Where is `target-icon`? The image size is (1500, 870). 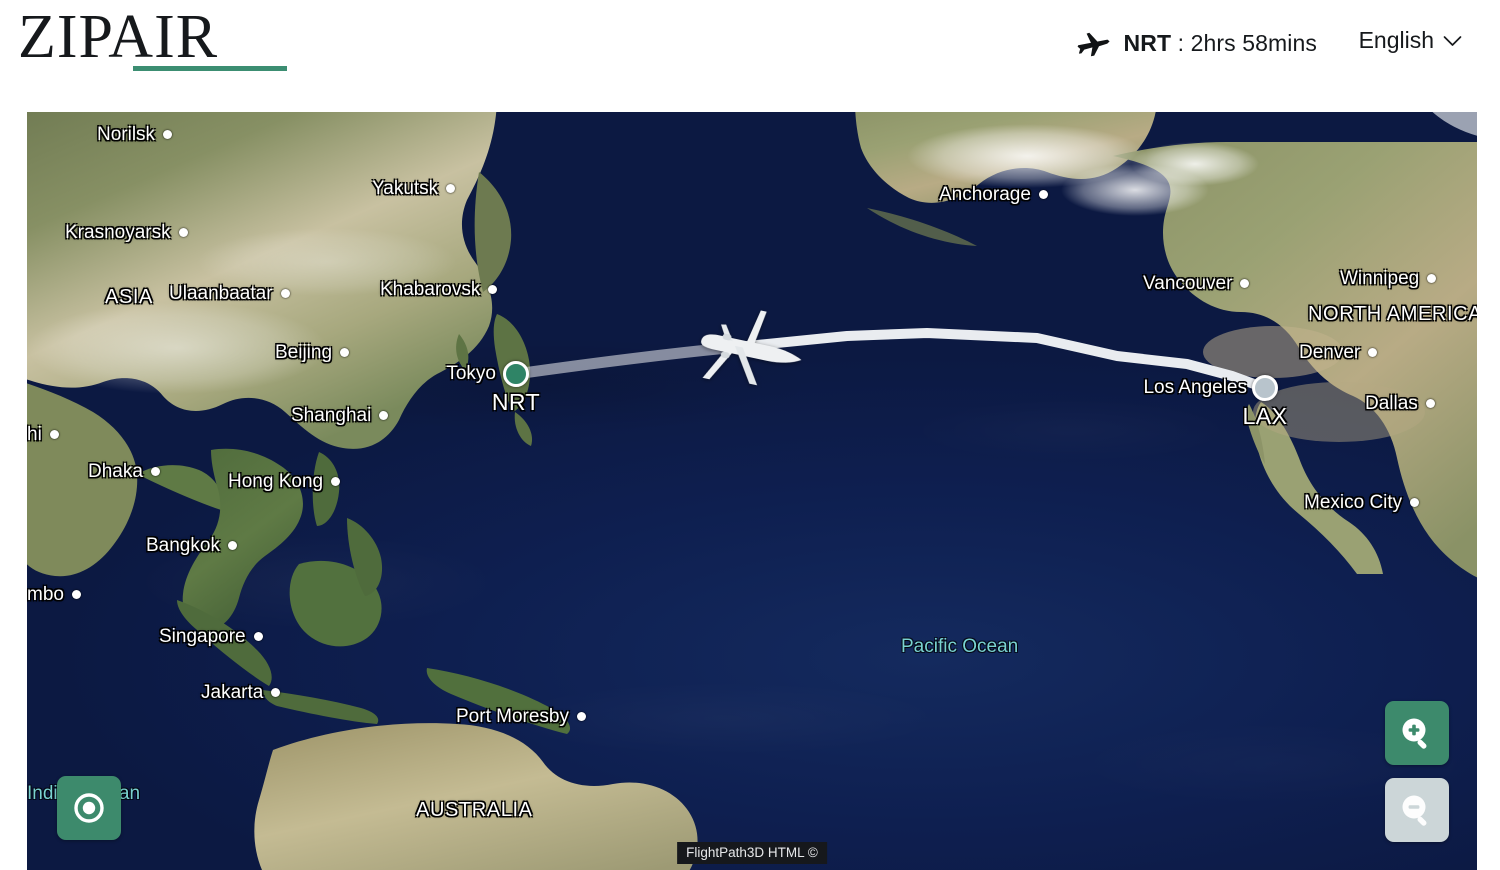 target-icon is located at coordinates (89, 808).